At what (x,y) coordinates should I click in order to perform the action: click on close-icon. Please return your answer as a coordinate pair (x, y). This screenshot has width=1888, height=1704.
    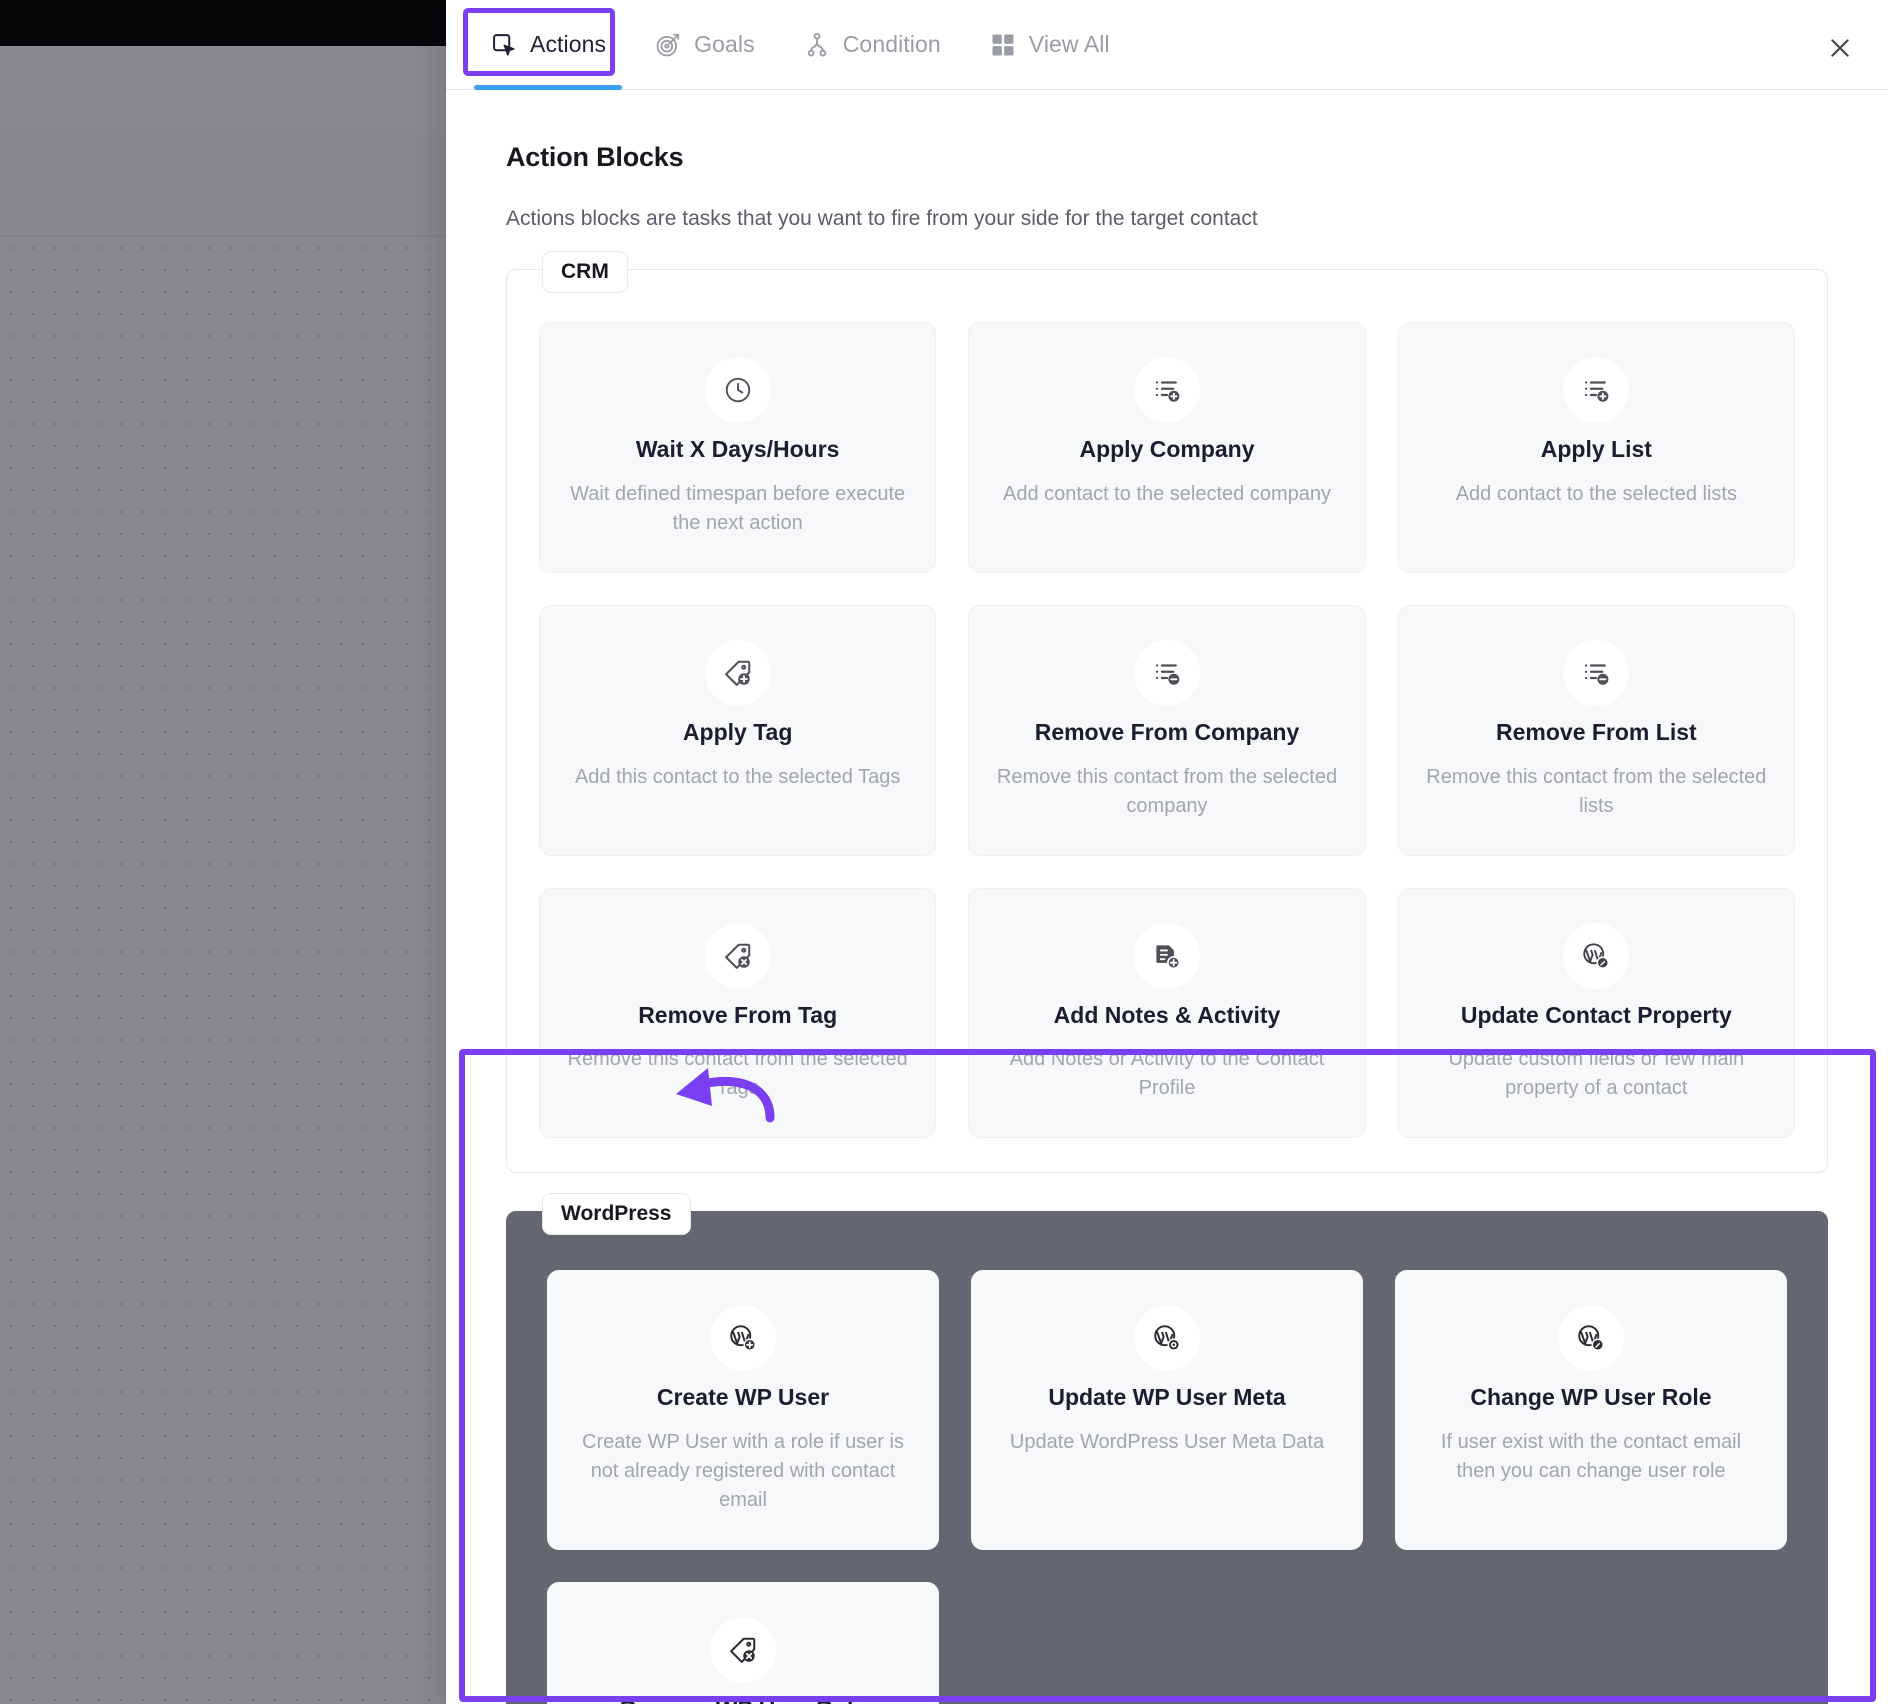
    Looking at the image, I should click on (1840, 48).